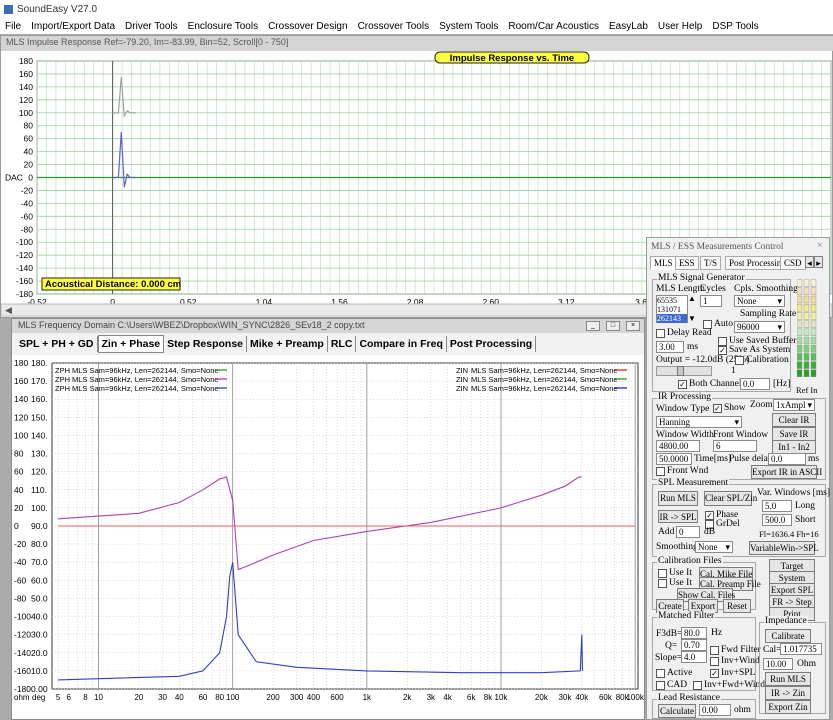 The image size is (833, 720). I want to click on pulse-delay-field: 0.0, so click(787, 459).